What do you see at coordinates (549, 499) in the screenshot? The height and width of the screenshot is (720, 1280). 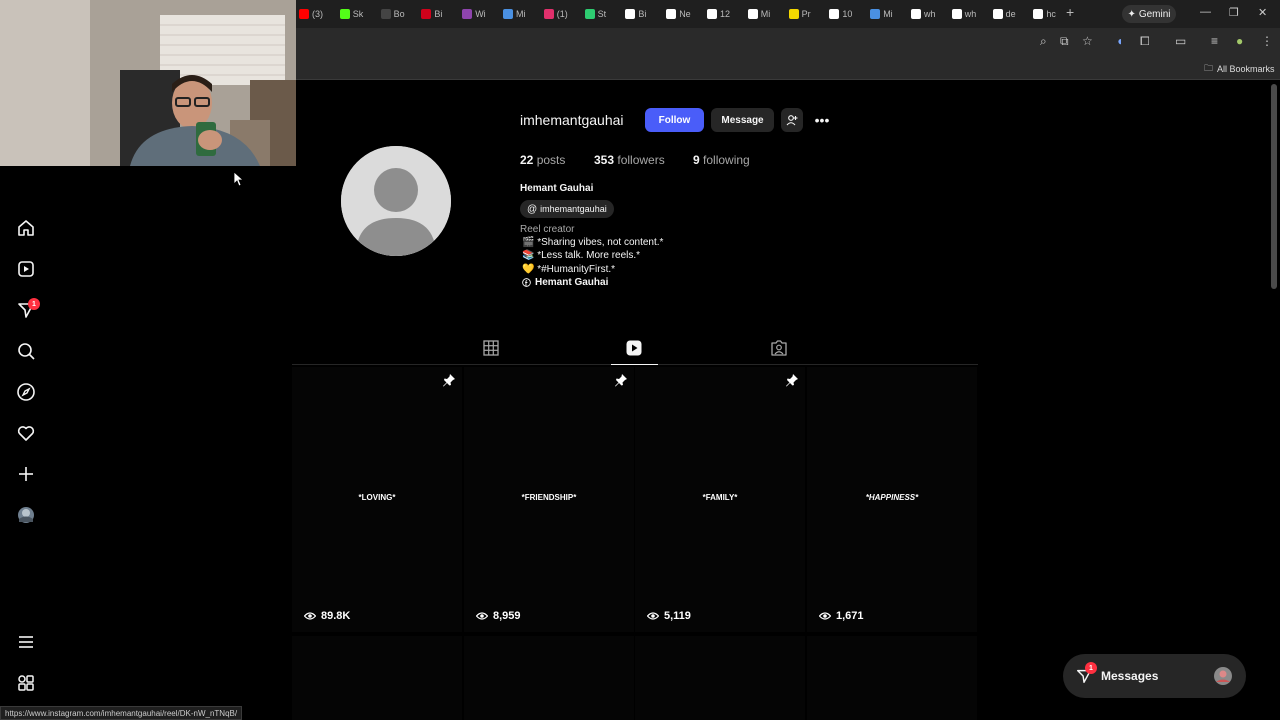 I see `reel-tile: *FRIENDSHIP* 8,959` at bounding box center [549, 499].